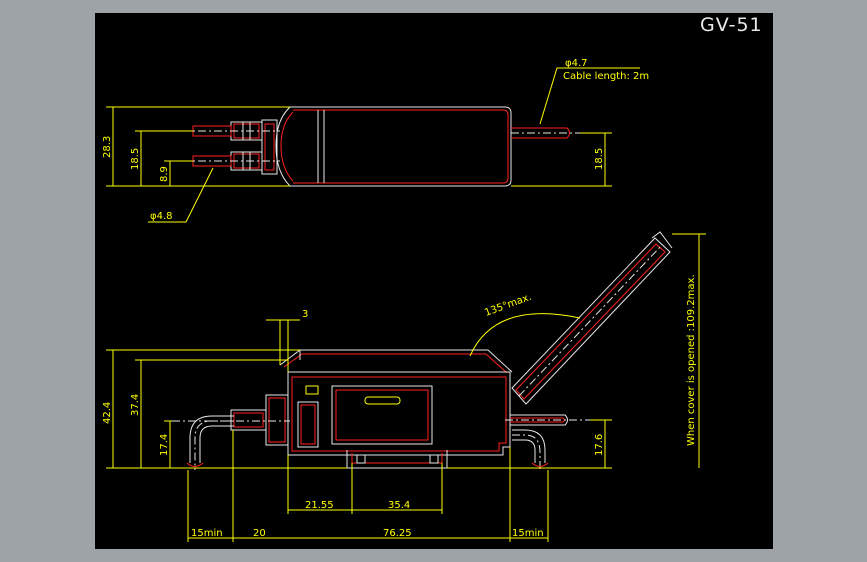 The image size is (867, 562). Describe the element at coordinates (135, 159) in the screenshot. I see `dim-18-5-left: 18.5` at that location.